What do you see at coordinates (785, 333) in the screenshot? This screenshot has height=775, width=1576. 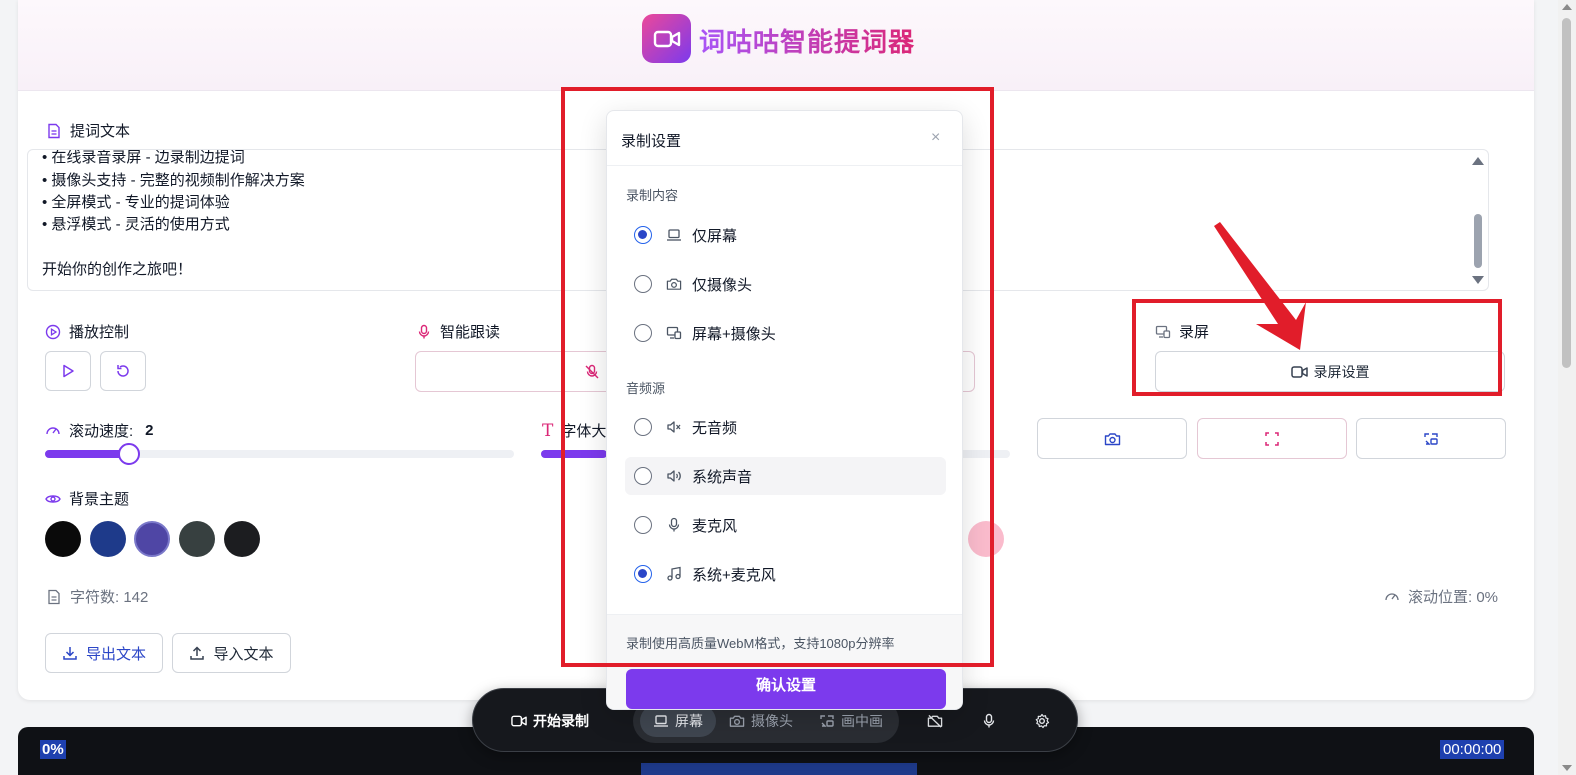 I see `content-option-screen-camera: 屏幕+摄像头` at bounding box center [785, 333].